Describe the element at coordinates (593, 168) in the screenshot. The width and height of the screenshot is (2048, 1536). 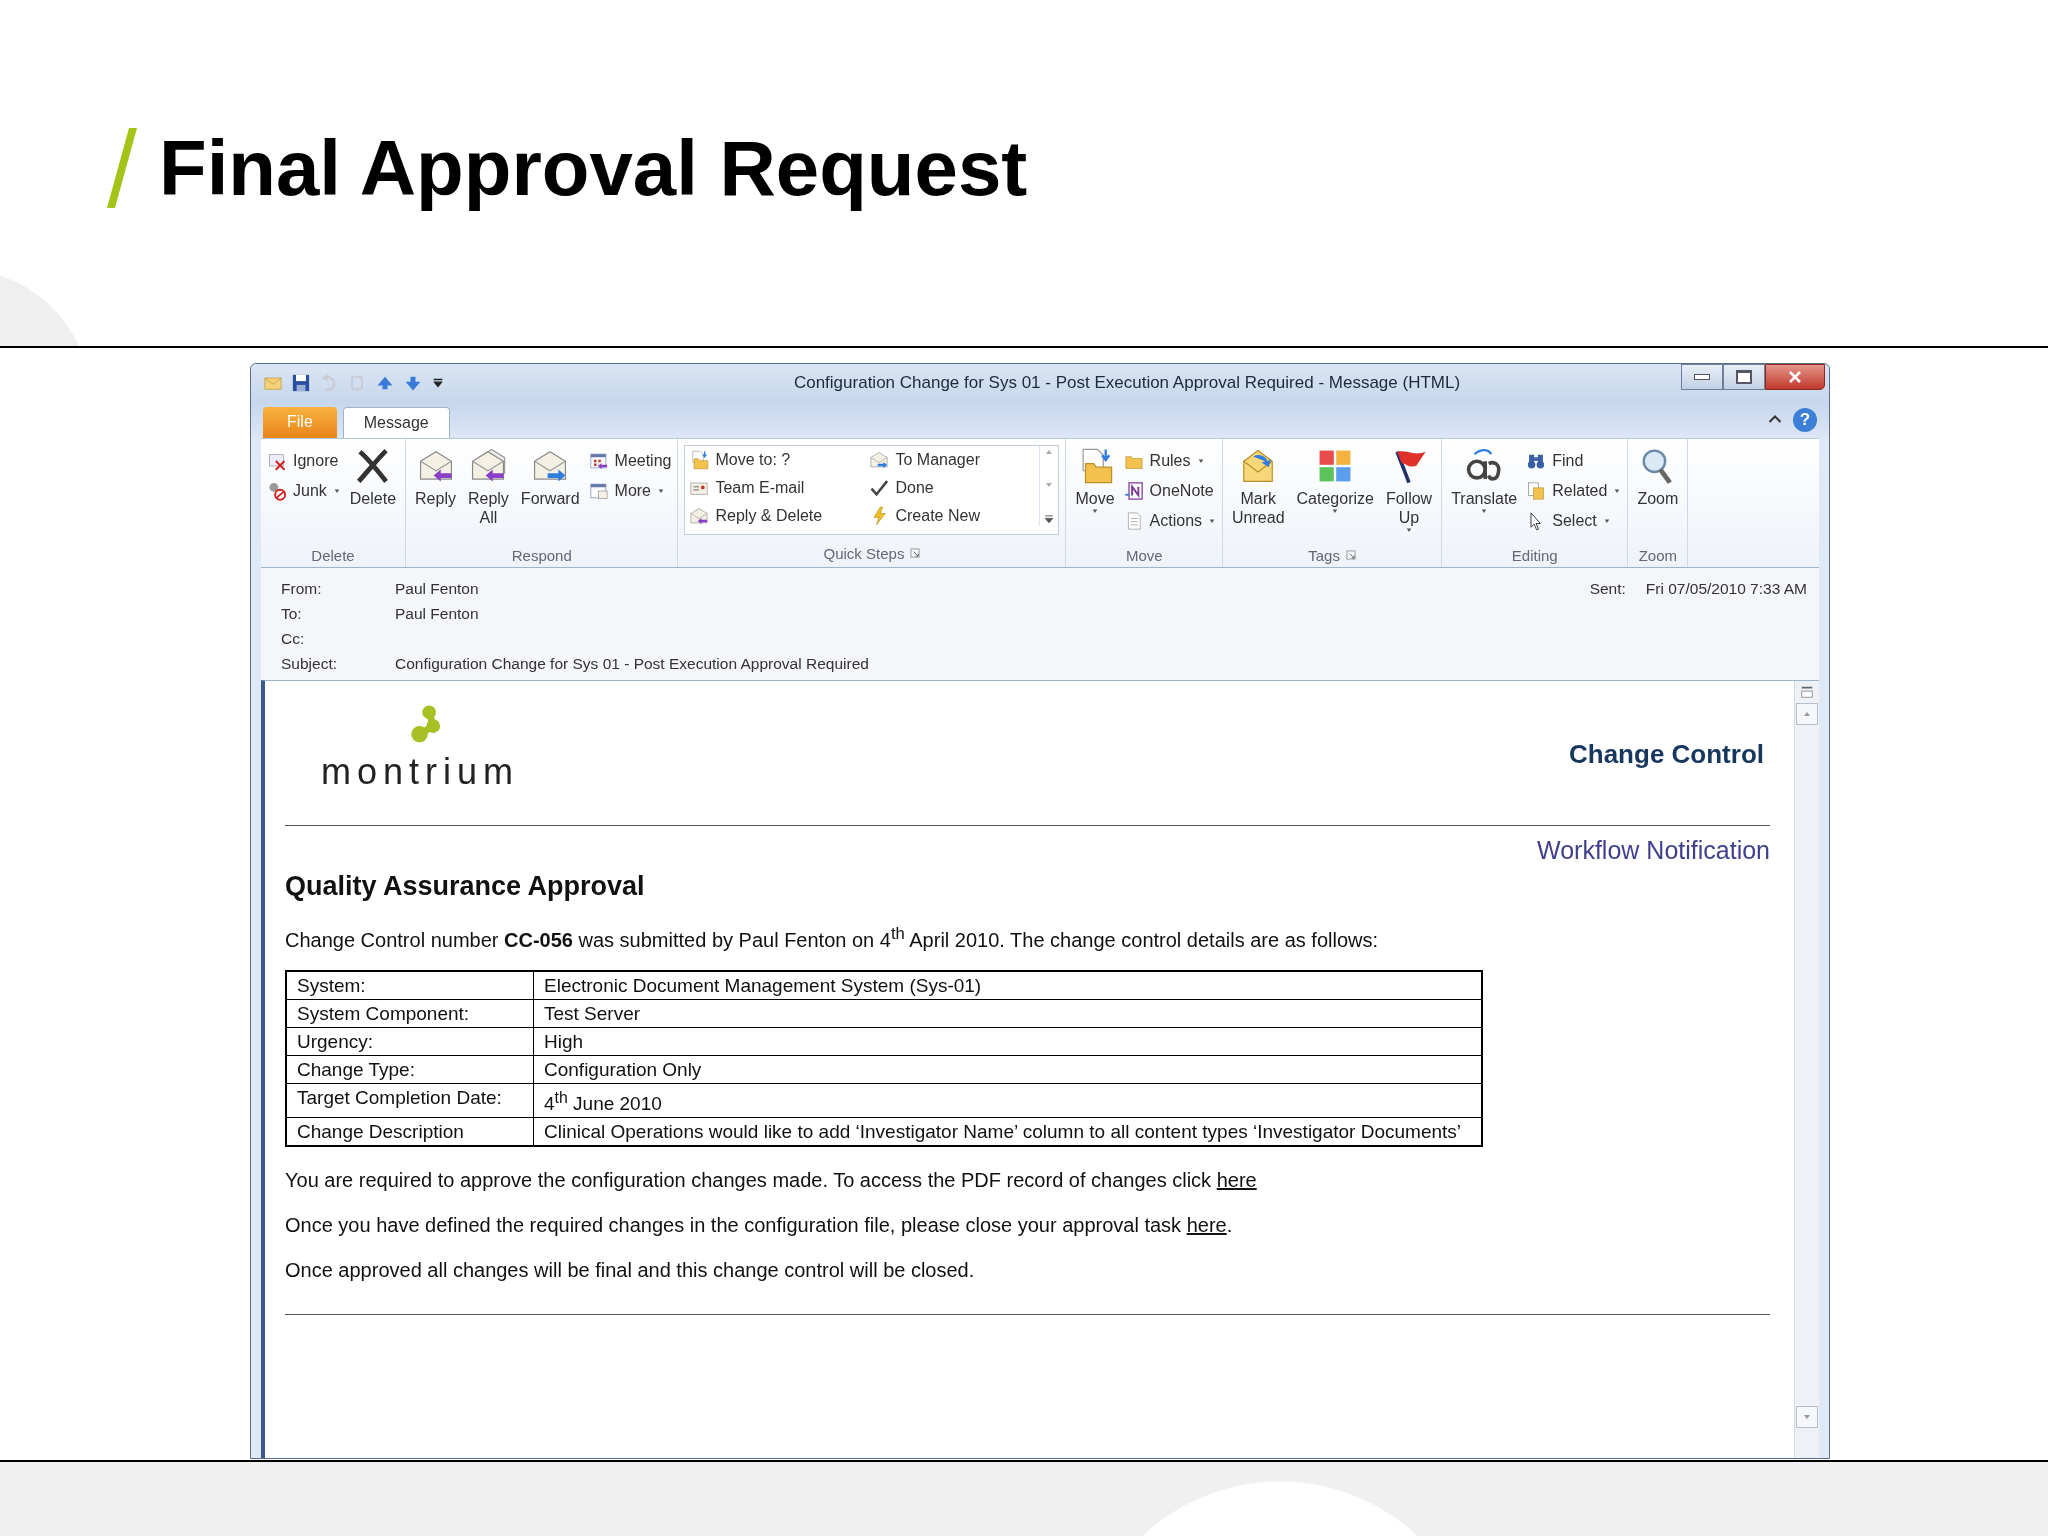
I see `slide-title: Final Approval Request` at that location.